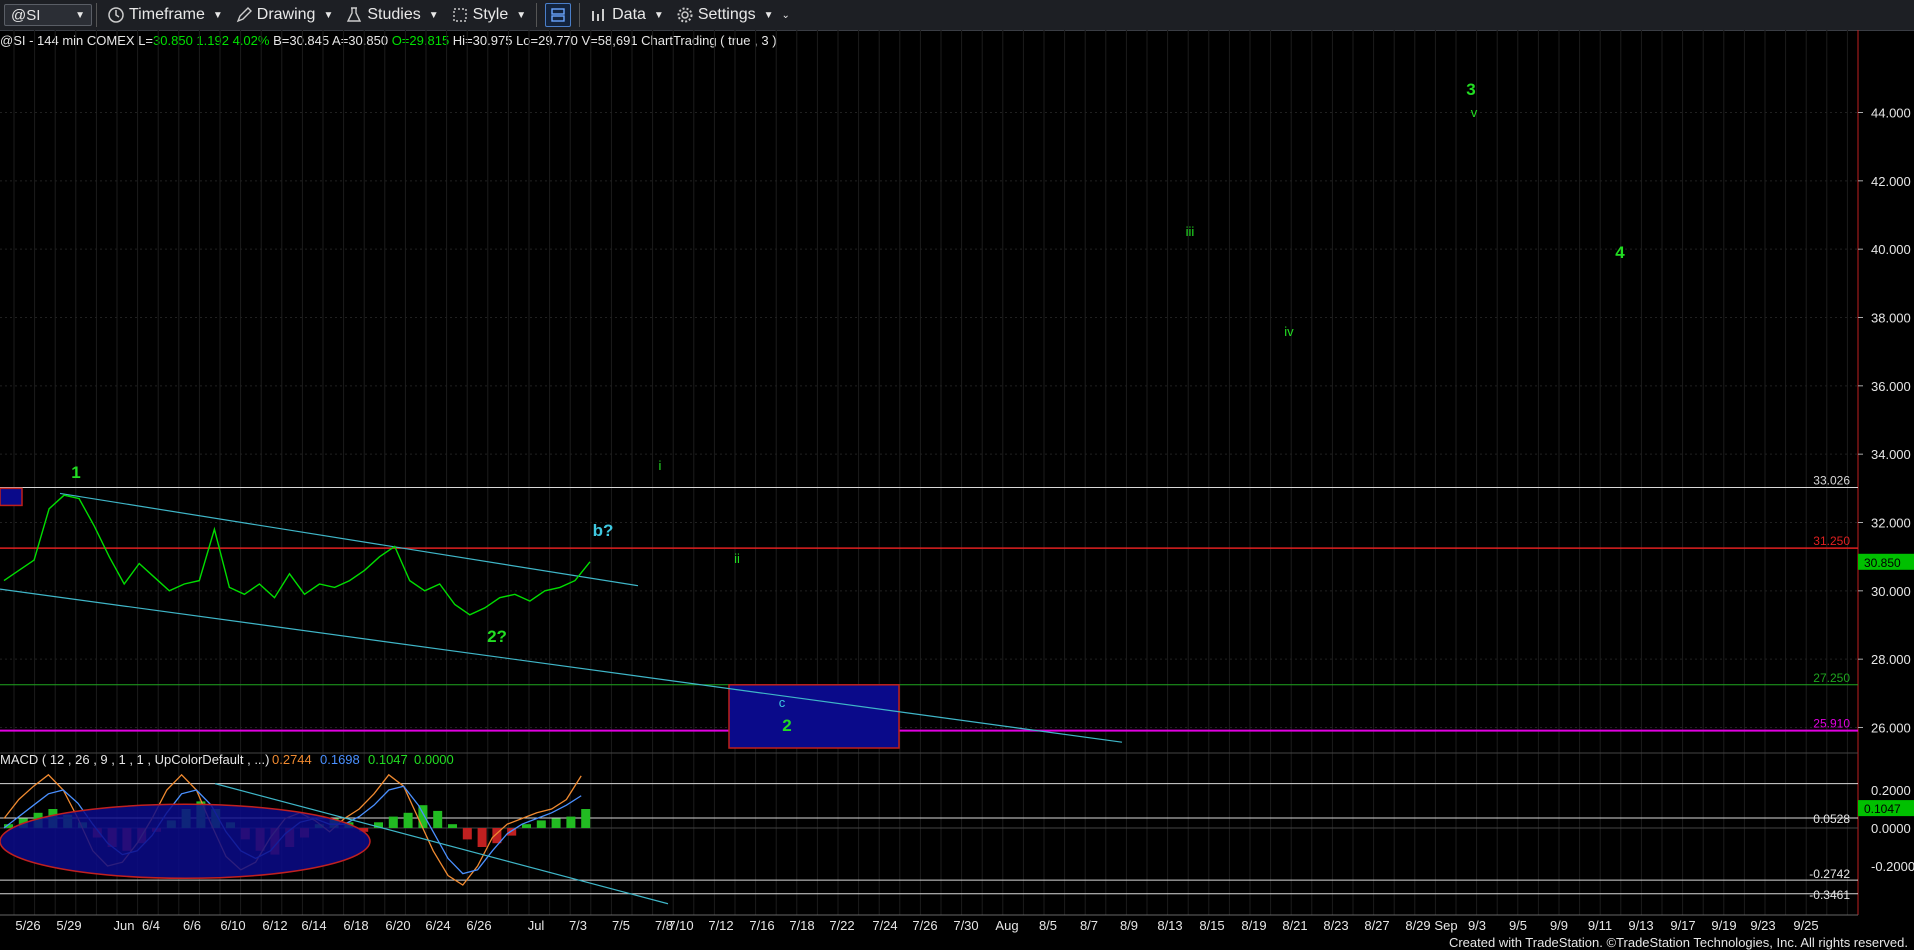  What do you see at coordinates (397, 925) in the screenshot?
I see `x-axis-tick-label: 6/20` at bounding box center [397, 925].